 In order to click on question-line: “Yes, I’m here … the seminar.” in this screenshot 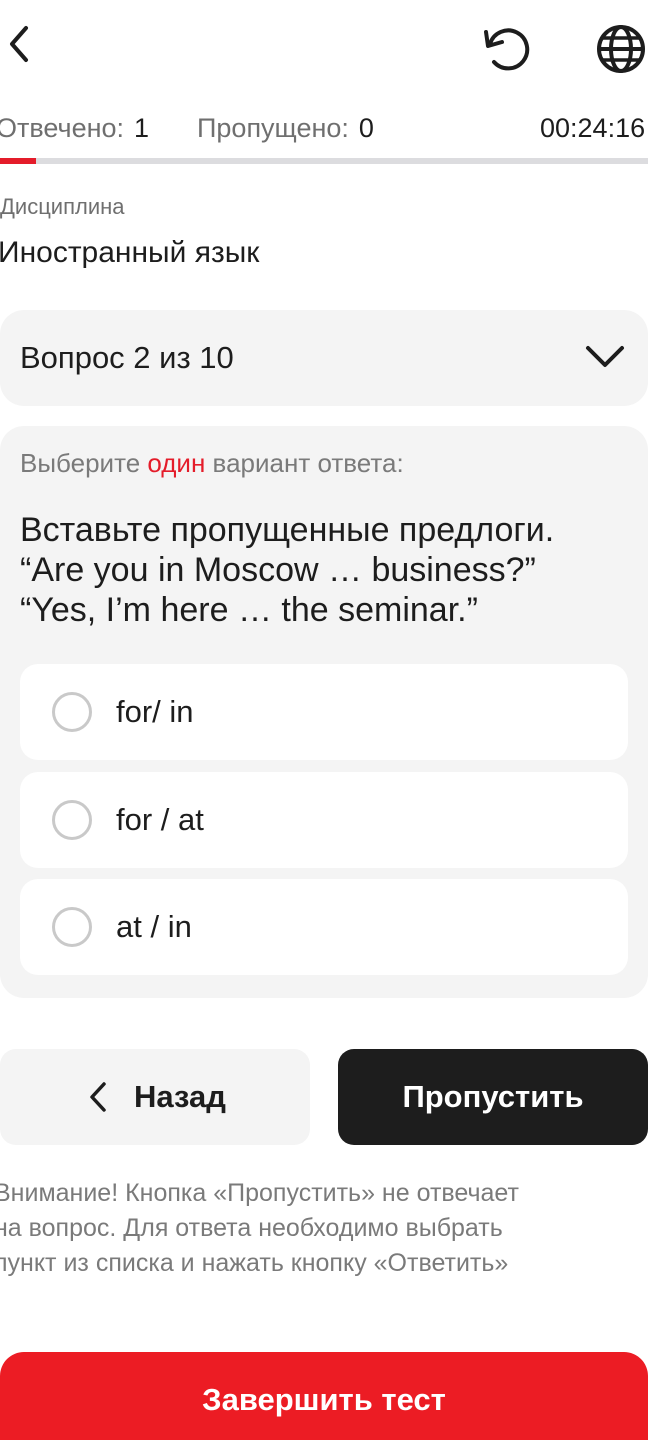, I will do `click(249, 610)`.